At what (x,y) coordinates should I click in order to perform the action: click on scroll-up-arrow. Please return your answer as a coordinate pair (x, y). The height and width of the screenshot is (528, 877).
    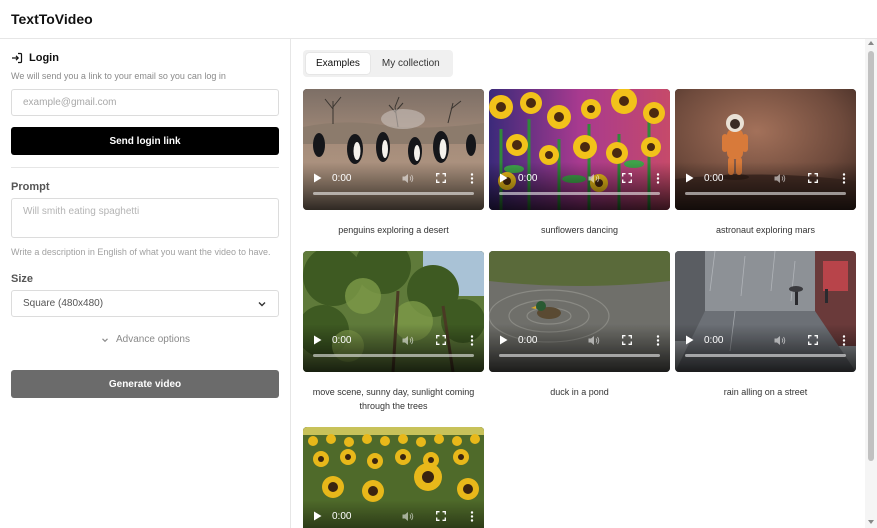
    Looking at the image, I should click on (871, 43).